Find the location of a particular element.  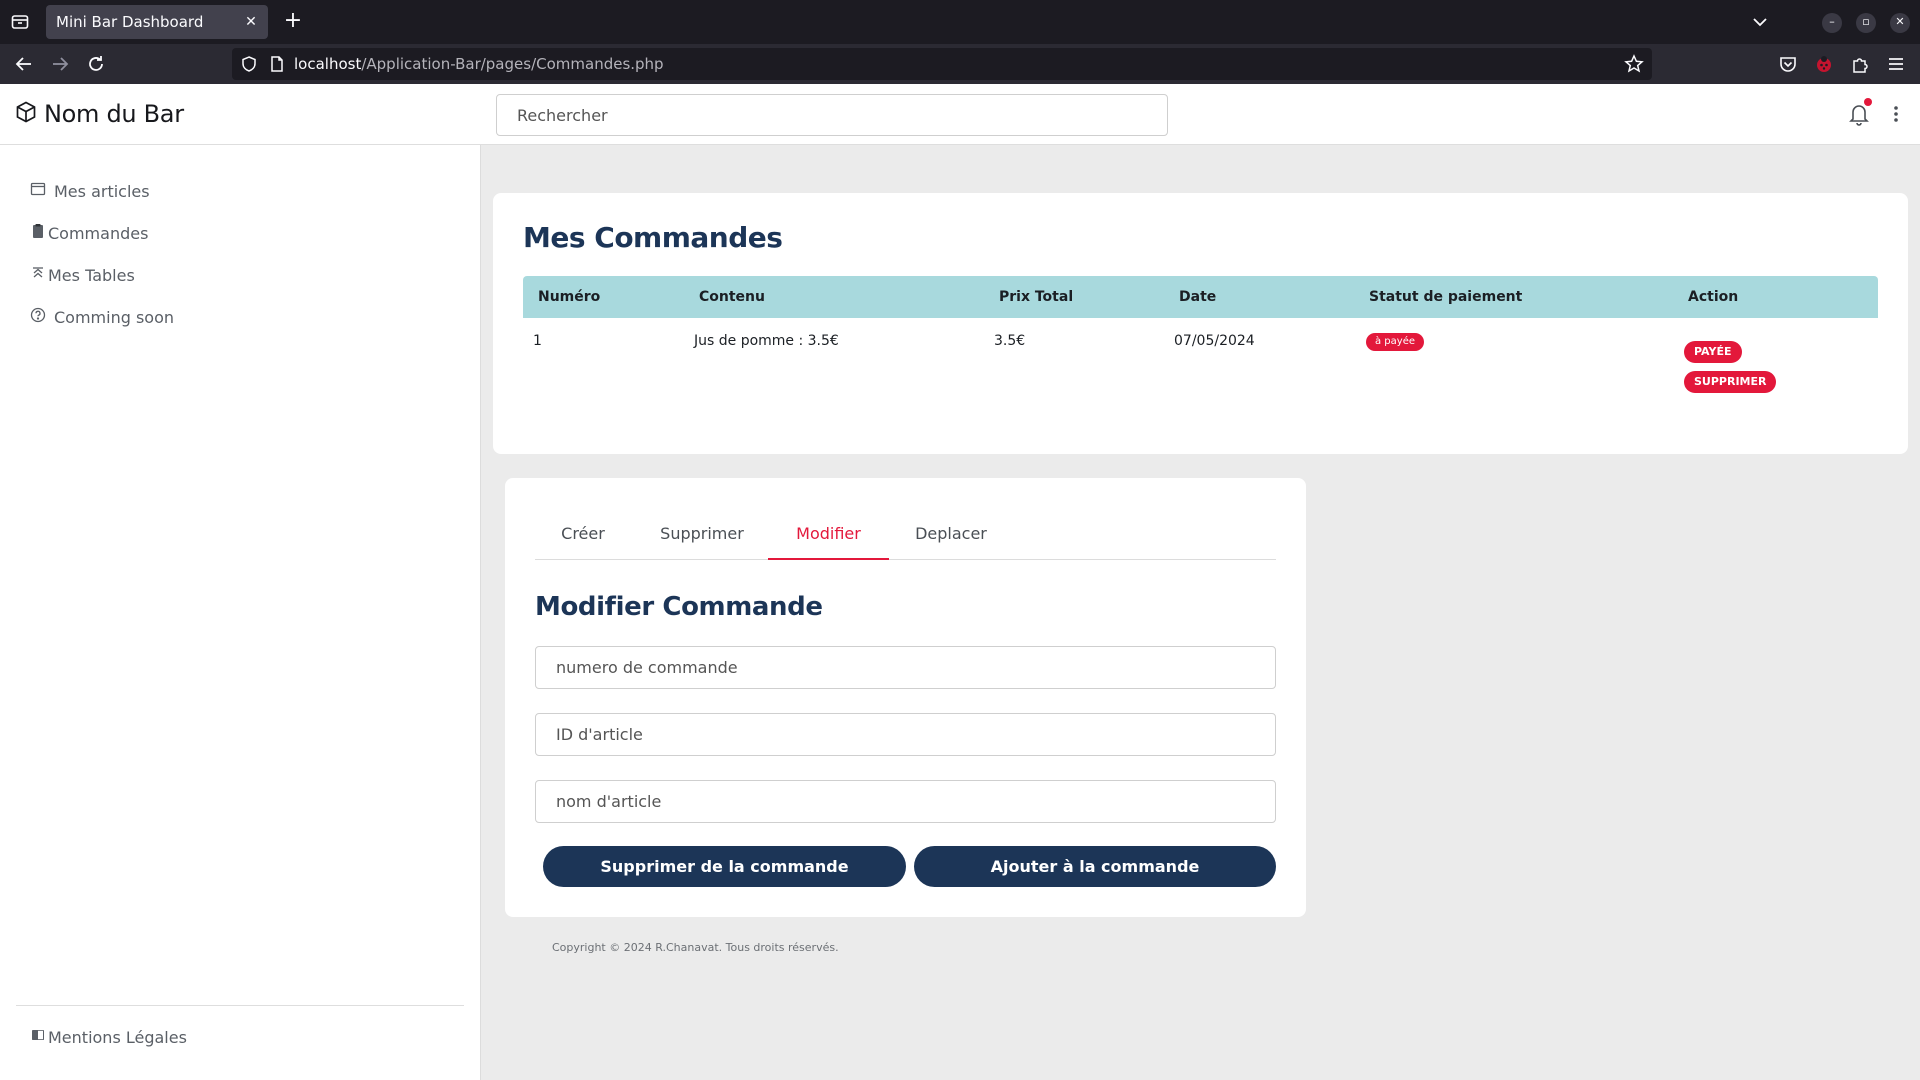

reload-icon is located at coordinates (96, 64).